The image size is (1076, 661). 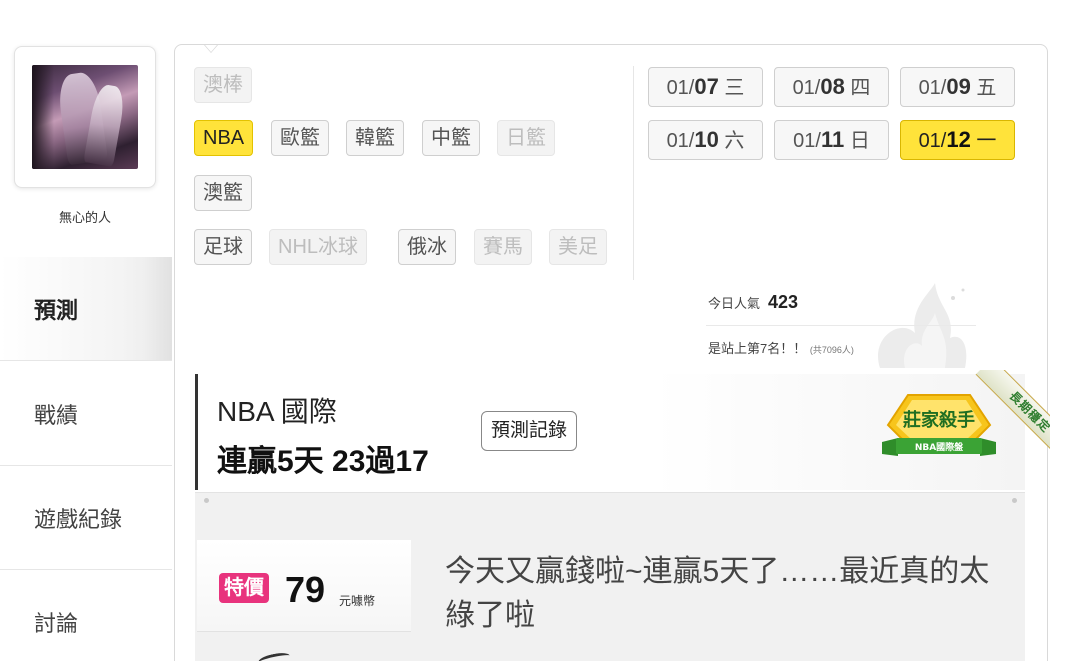 I want to click on nav-game-history: 遊戲紀錄, so click(x=86, y=518).